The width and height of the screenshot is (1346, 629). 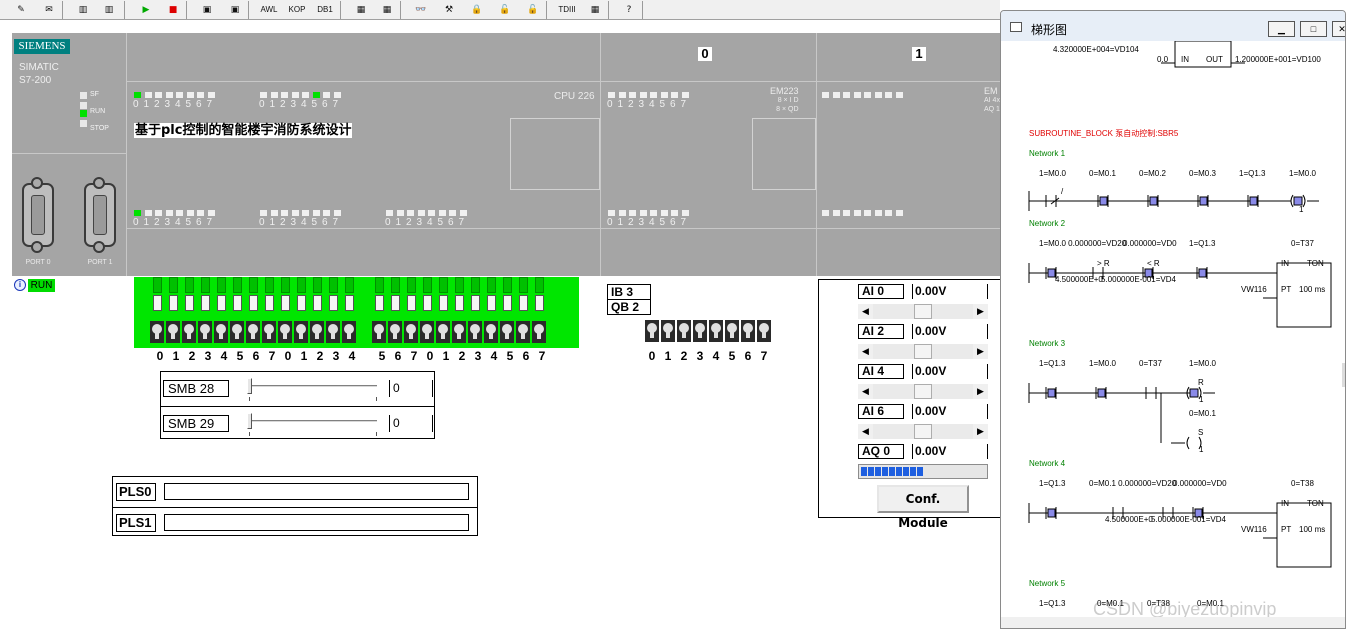 What do you see at coordinates (950, 291) in the screenshot?
I see `ai0-value: 0.00V` at bounding box center [950, 291].